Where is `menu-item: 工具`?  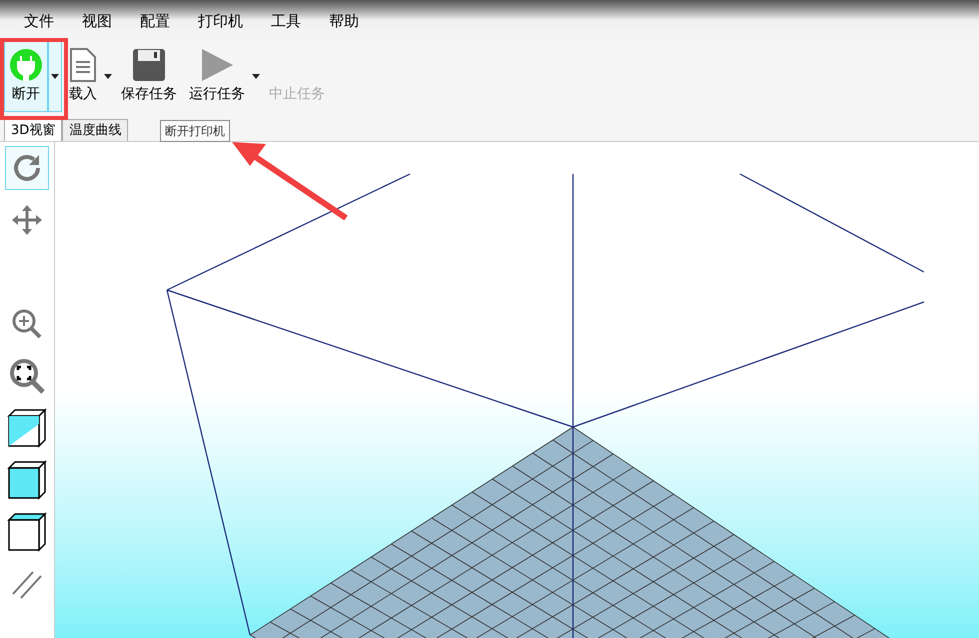
menu-item: 工具 is located at coordinates (286, 21).